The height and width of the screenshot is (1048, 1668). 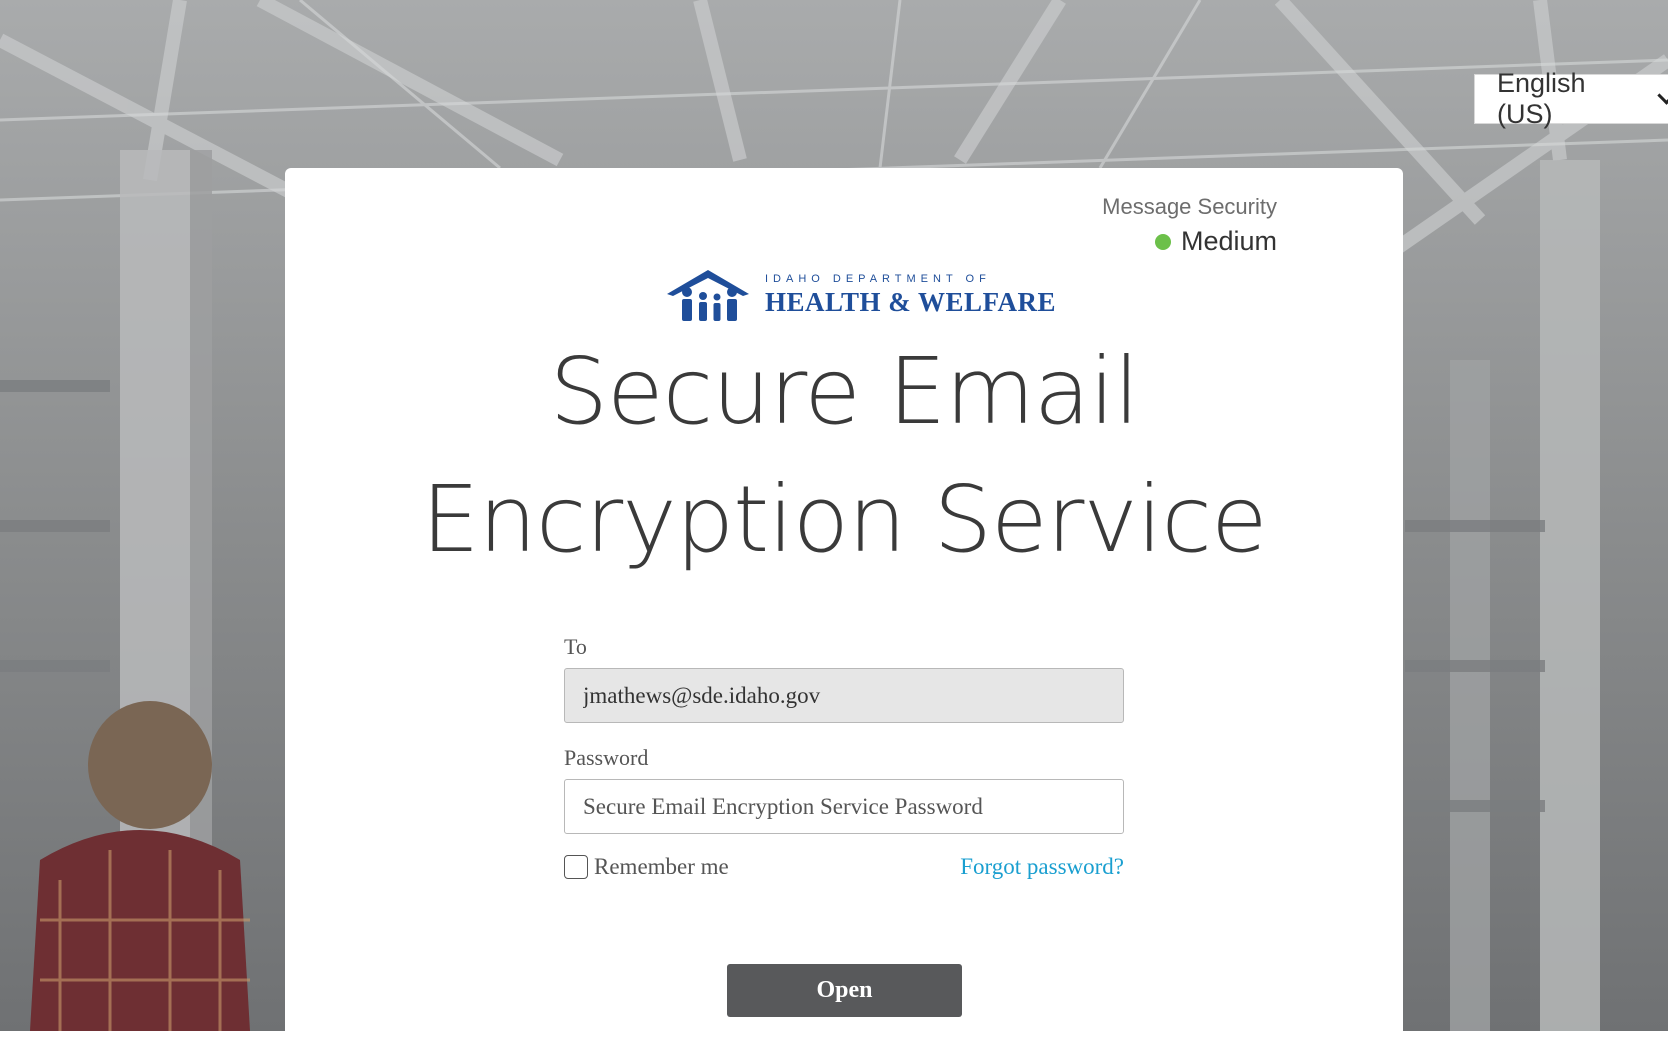 I want to click on forgot-password-link: Forgot password?, so click(x=1042, y=867).